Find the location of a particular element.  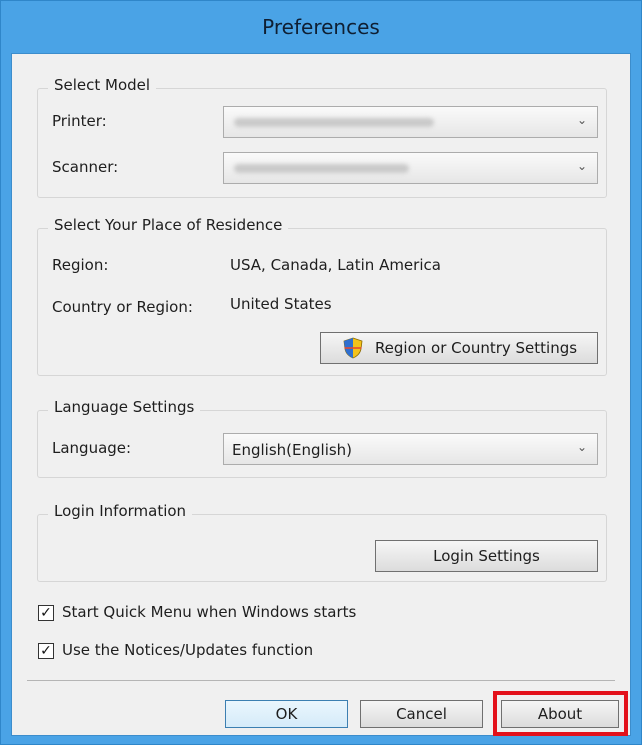

printer-dropdown: ⌄ is located at coordinates (410, 122).